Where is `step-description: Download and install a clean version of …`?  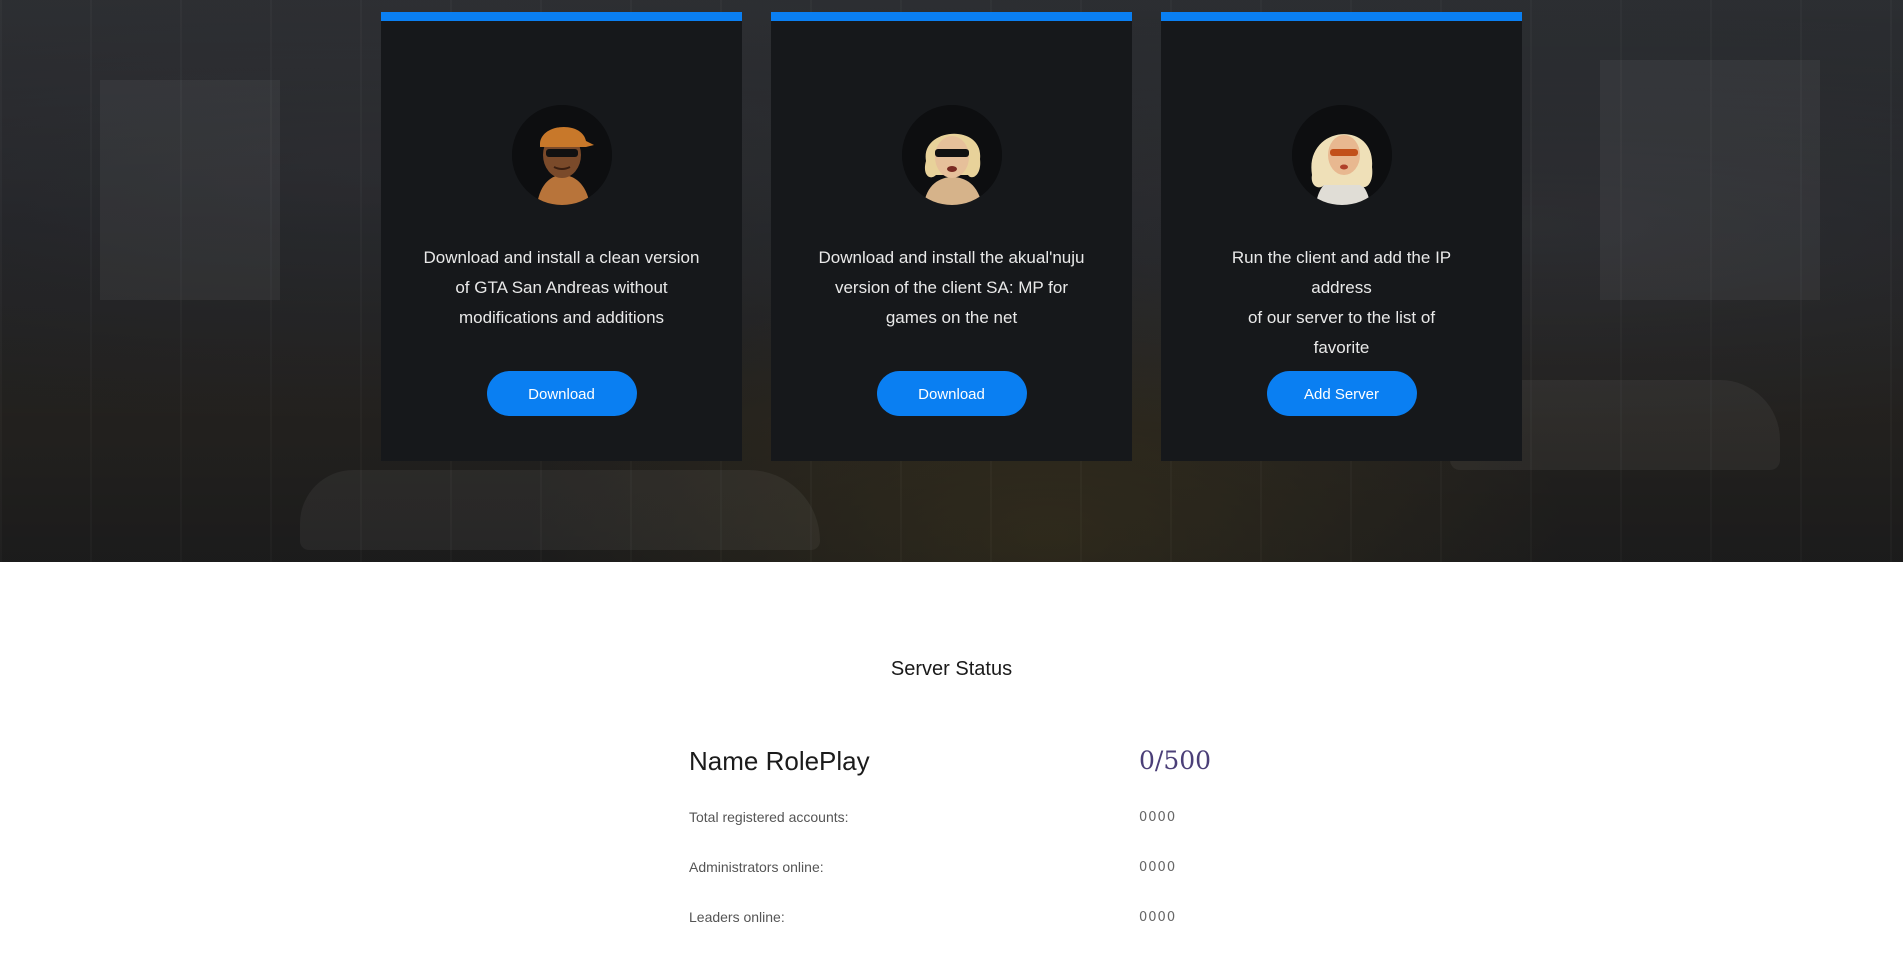 step-description: Download and install a clean version of … is located at coordinates (561, 288).